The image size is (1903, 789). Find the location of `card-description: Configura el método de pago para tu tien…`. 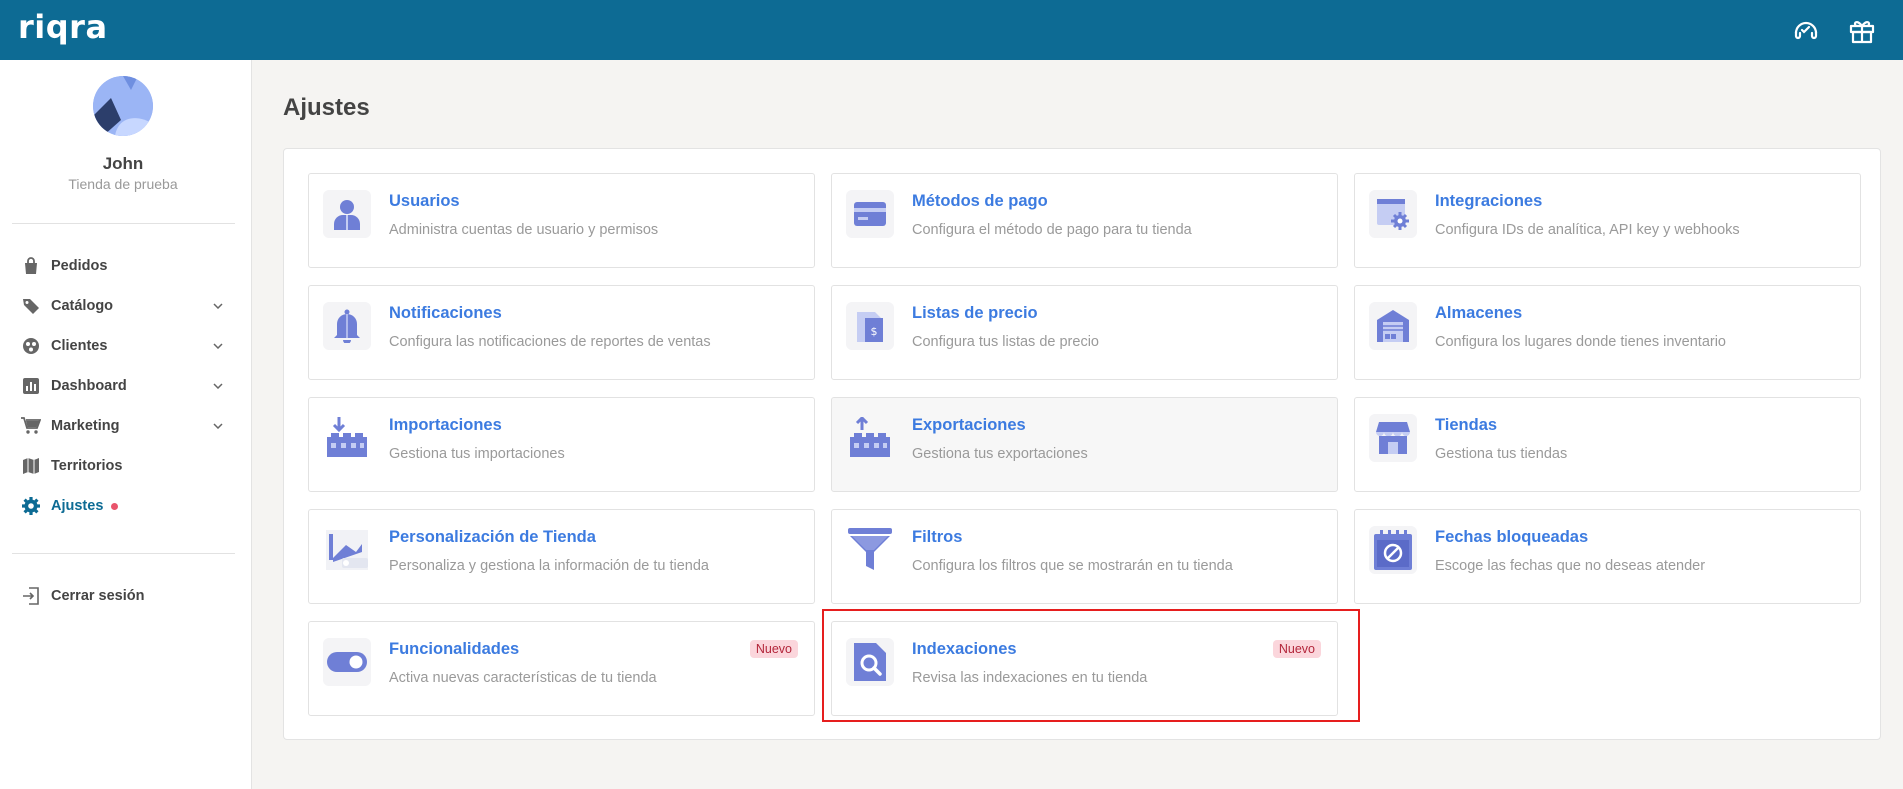

card-description: Configura el método de pago para tu tien… is located at coordinates (1052, 230).